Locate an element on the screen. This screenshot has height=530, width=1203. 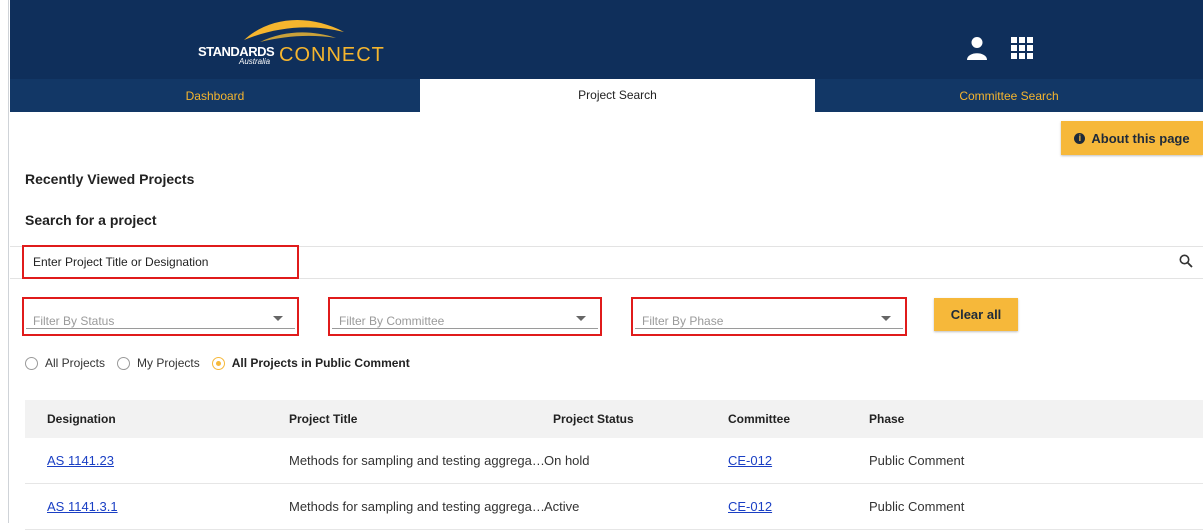
radio-label: All Projects in Public Comment is located at coordinates (320, 363).